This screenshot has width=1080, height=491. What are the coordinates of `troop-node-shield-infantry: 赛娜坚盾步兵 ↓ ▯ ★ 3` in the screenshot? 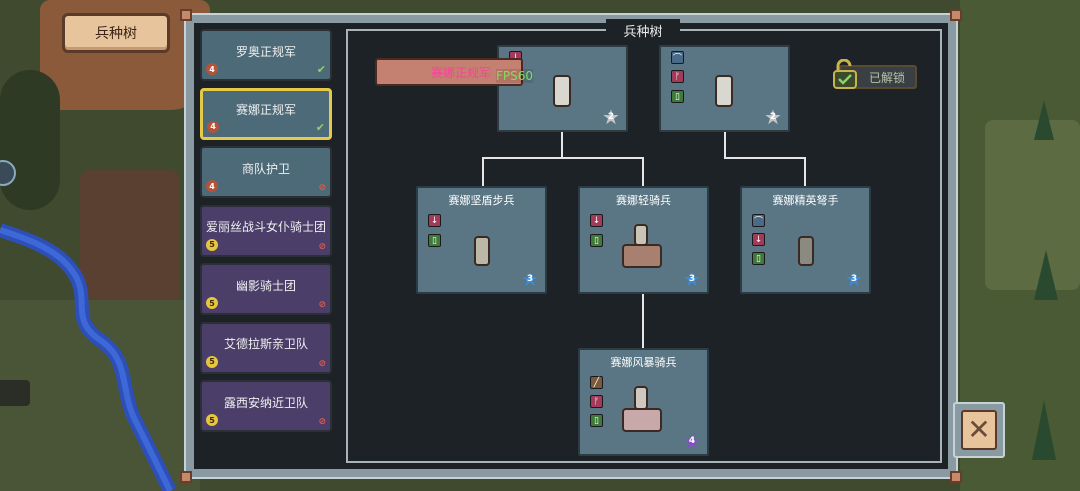 It's located at (481, 240).